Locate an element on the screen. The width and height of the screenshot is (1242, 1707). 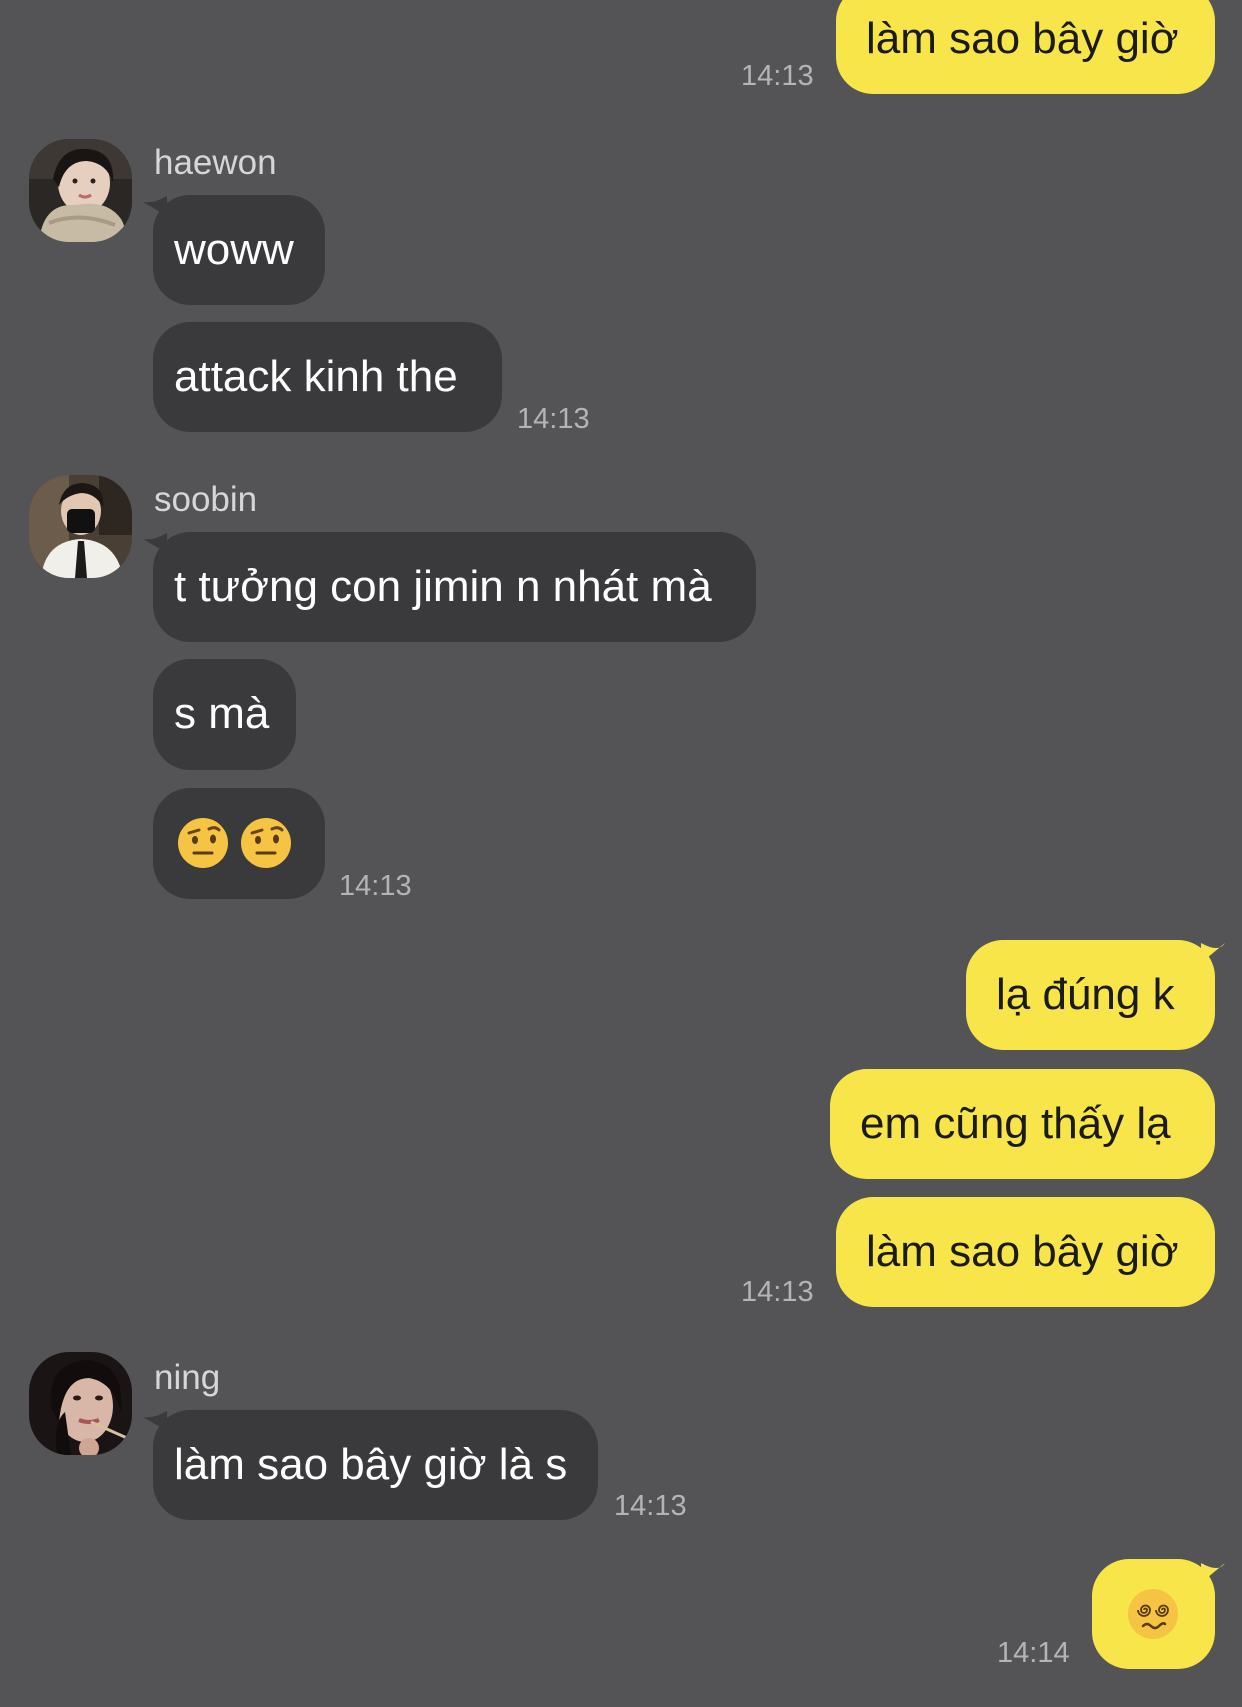
dizzy-face-icon is located at coordinates (1153, 1614).